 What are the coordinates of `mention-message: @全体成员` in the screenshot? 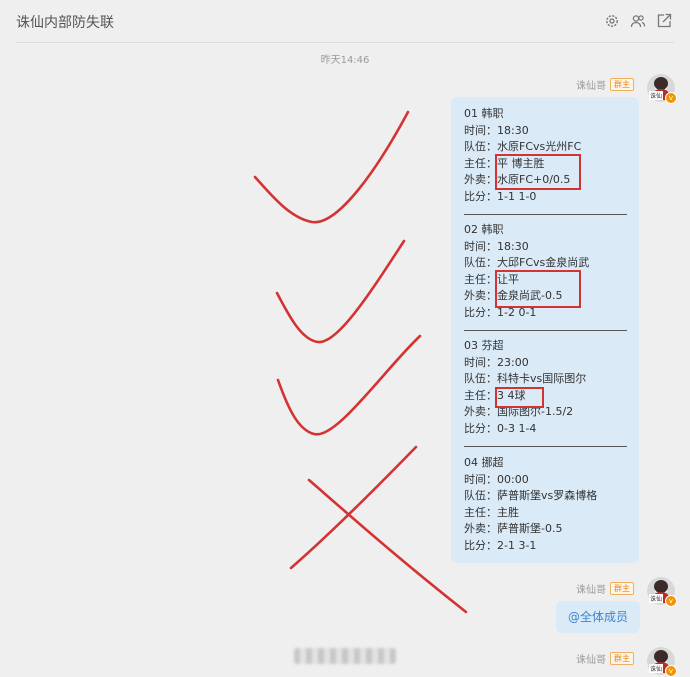 It's located at (598, 617).